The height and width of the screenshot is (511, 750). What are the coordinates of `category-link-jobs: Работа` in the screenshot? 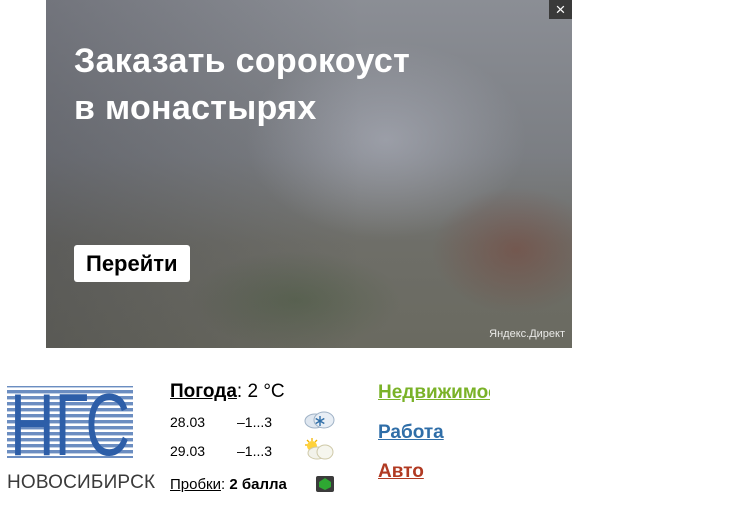 It's located at (411, 433).